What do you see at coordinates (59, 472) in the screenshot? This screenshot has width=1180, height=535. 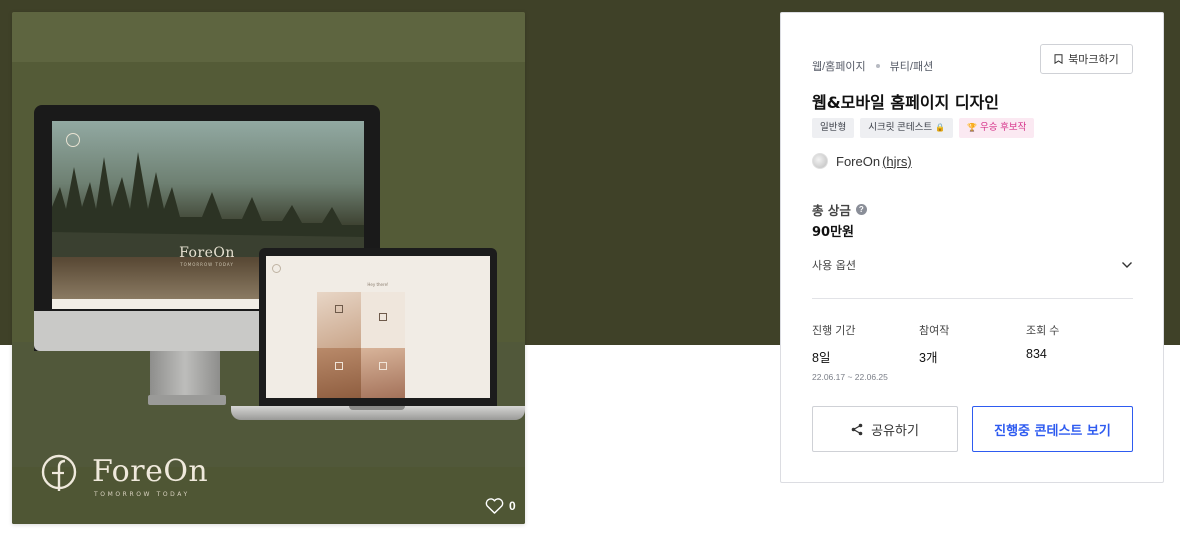 I see `foreon-logo-icon` at bounding box center [59, 472].